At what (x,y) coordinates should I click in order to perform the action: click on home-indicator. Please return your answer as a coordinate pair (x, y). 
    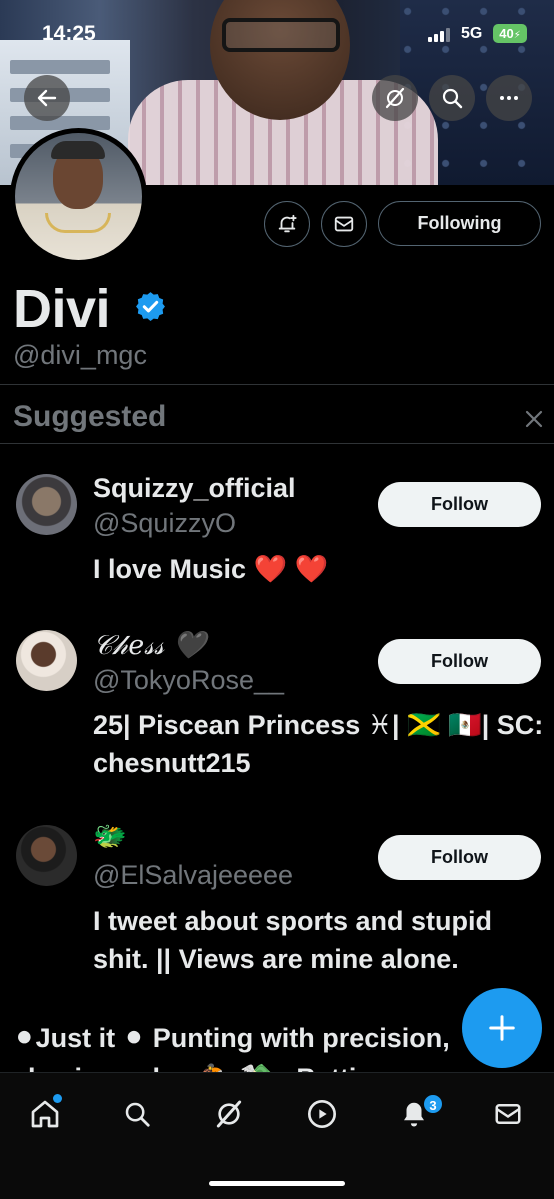
    Looking at the image, I should click on (277, 1183).